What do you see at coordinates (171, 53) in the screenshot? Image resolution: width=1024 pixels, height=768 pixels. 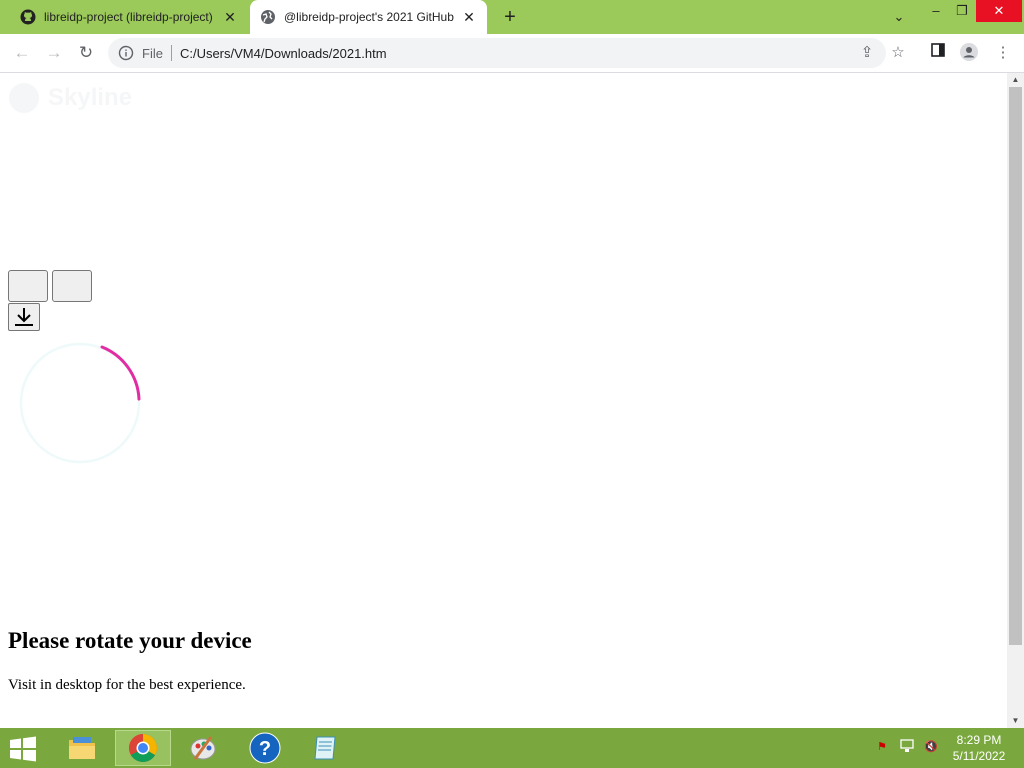 I see `address-separator` at bounding box center [171, 53].